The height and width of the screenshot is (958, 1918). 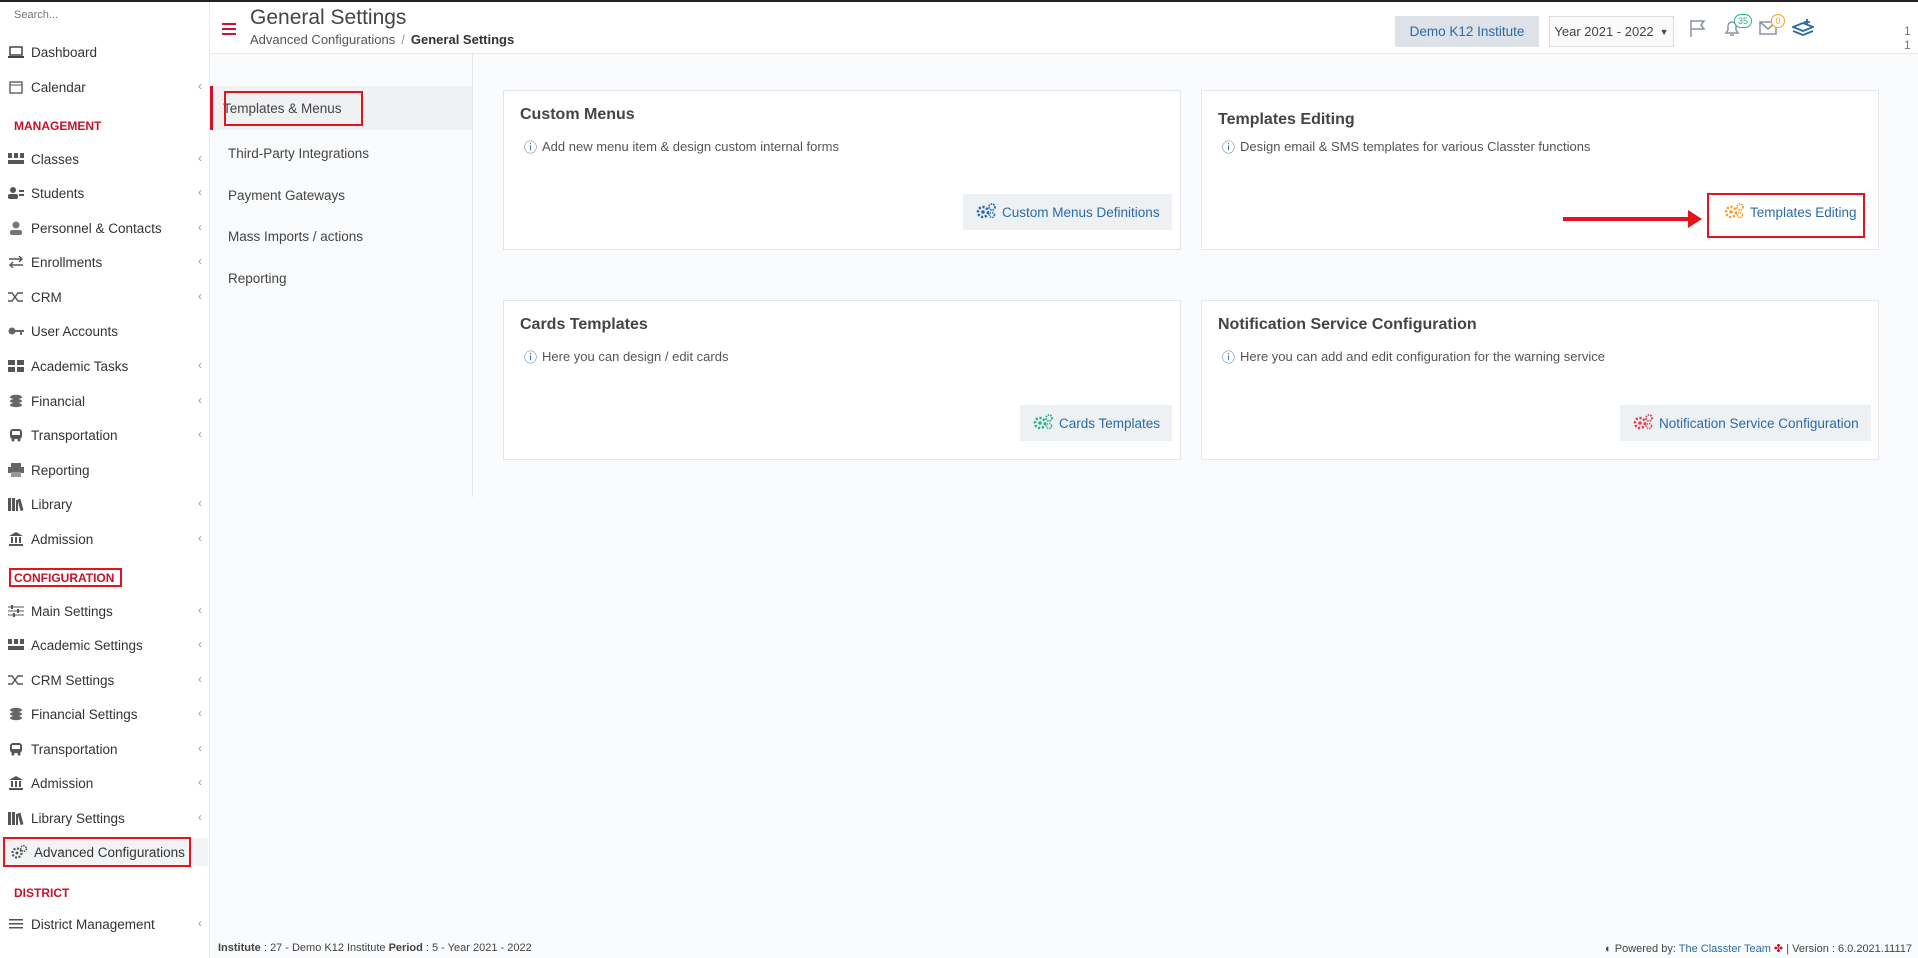 I want to click on footer-period-value: : 5 - Year 2021 - 2022, so click(x=478, y=948).